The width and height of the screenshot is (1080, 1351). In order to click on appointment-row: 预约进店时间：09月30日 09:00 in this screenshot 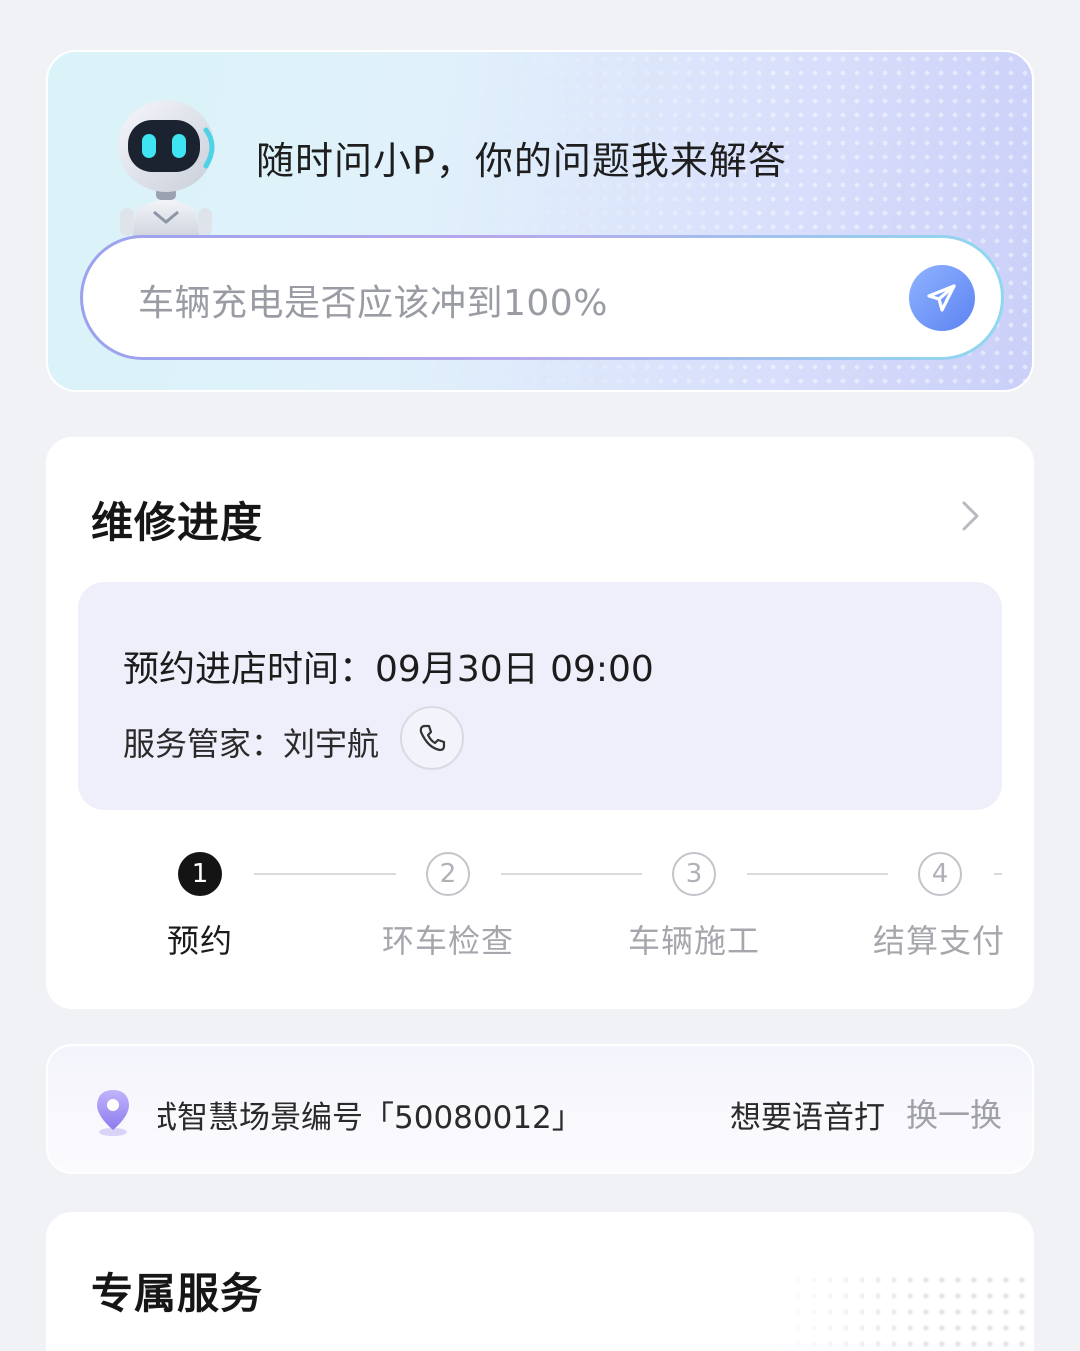, I will do `click(388, 666)`.